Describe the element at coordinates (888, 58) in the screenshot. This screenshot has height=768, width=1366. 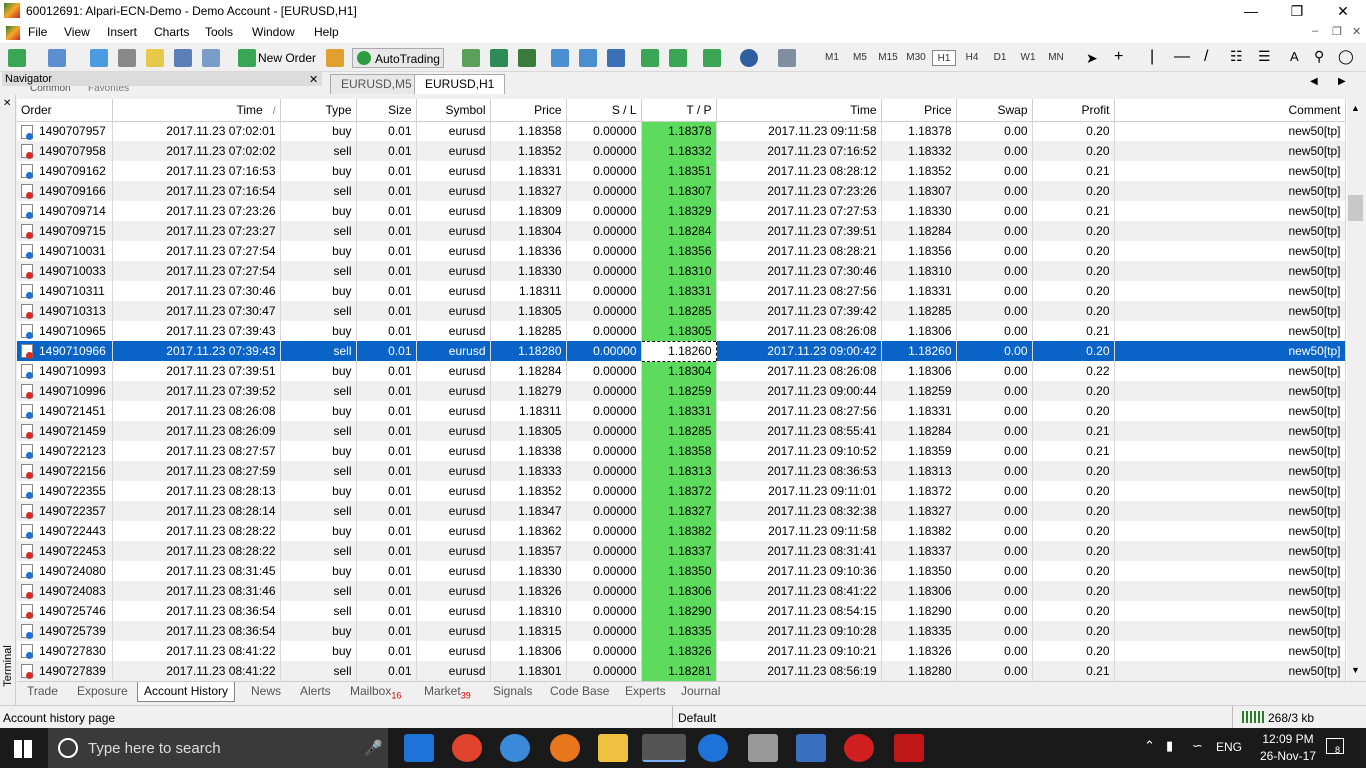
I see `tf-m15: M15` at that location.